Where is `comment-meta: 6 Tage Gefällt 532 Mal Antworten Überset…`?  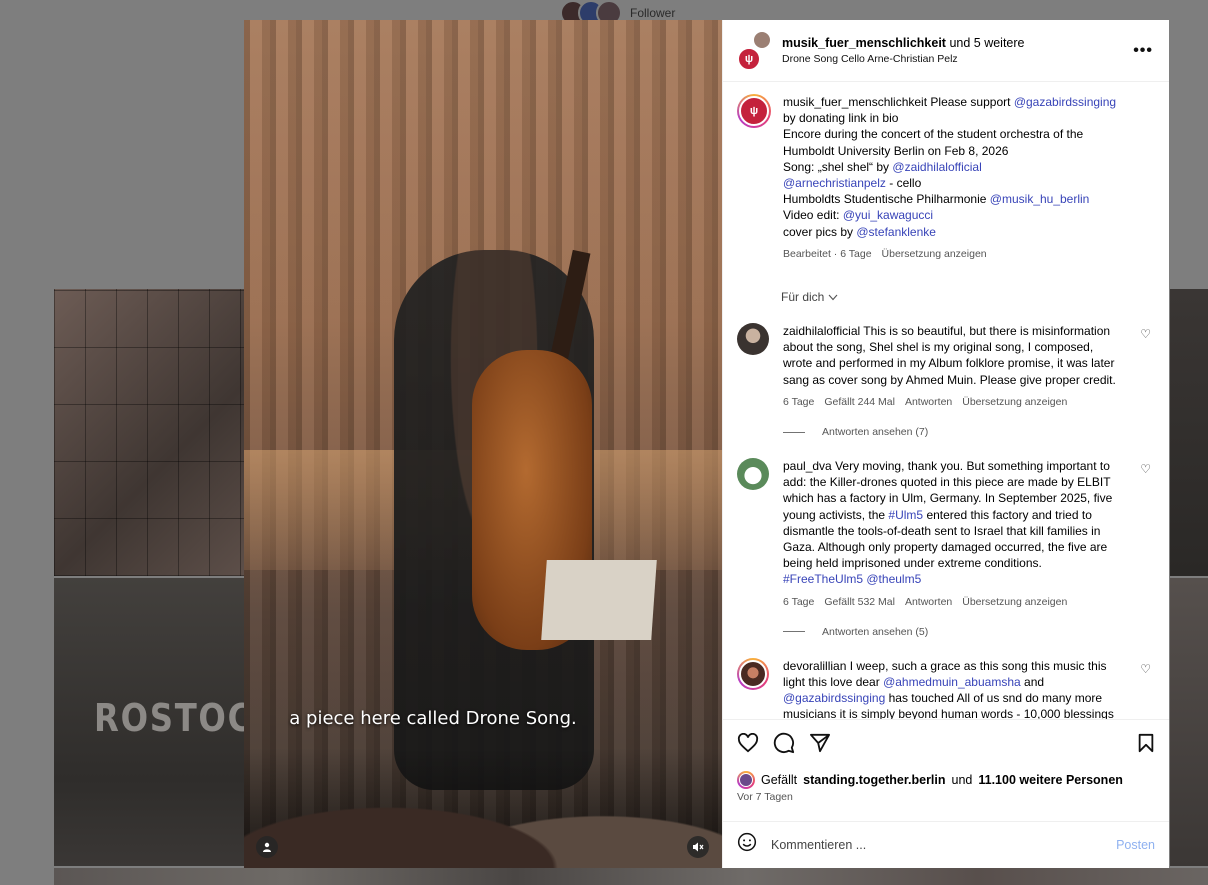
comment-meta: 6 Tage Gefällt 532 Mal Antworten Überset… is located at coordinates (954, 602).